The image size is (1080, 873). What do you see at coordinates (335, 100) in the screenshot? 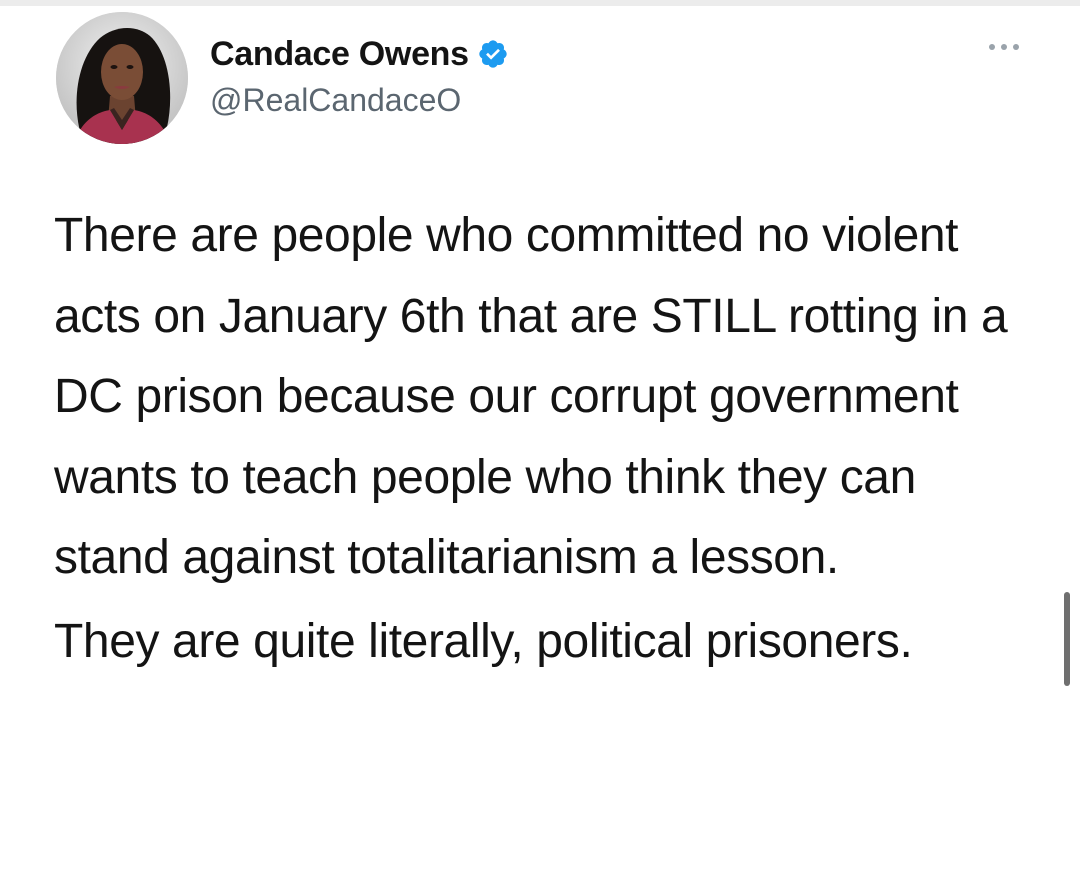
I see `author-handle: @RealCandaceO` at bounding box center [335, 100].